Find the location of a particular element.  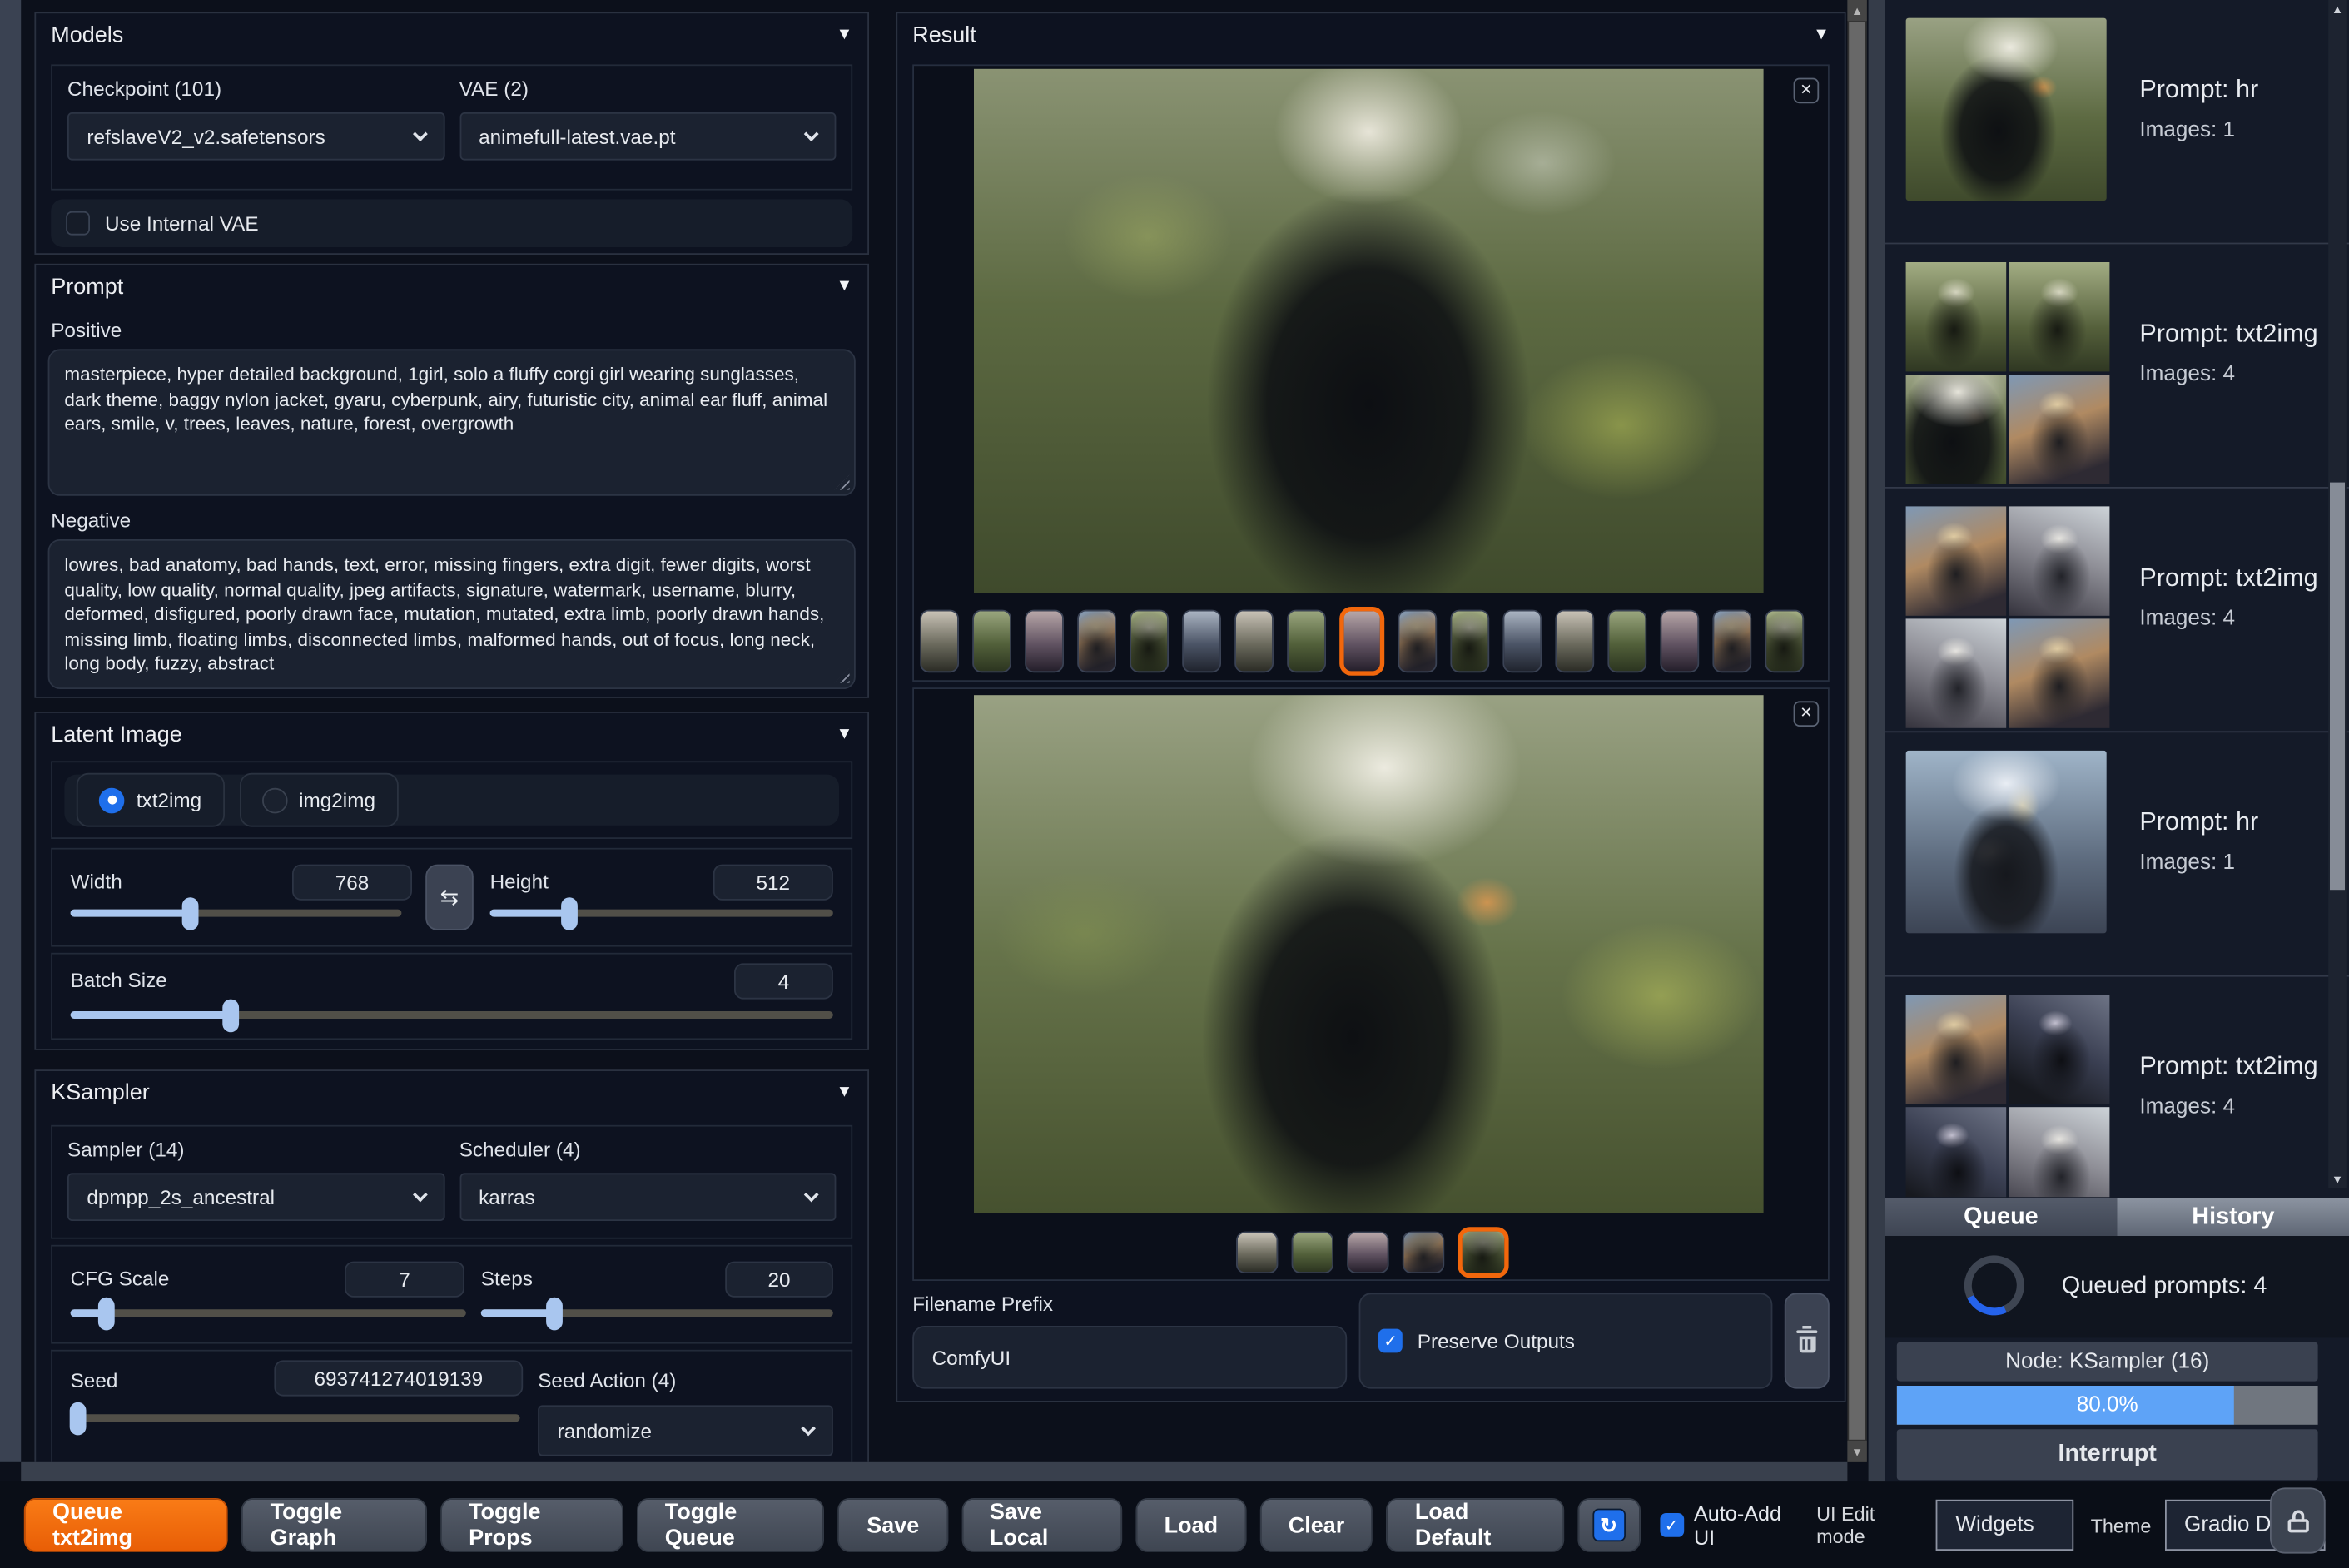

queue-txt2img-button: Queue txt2img is located at coordinates (126, 1525).